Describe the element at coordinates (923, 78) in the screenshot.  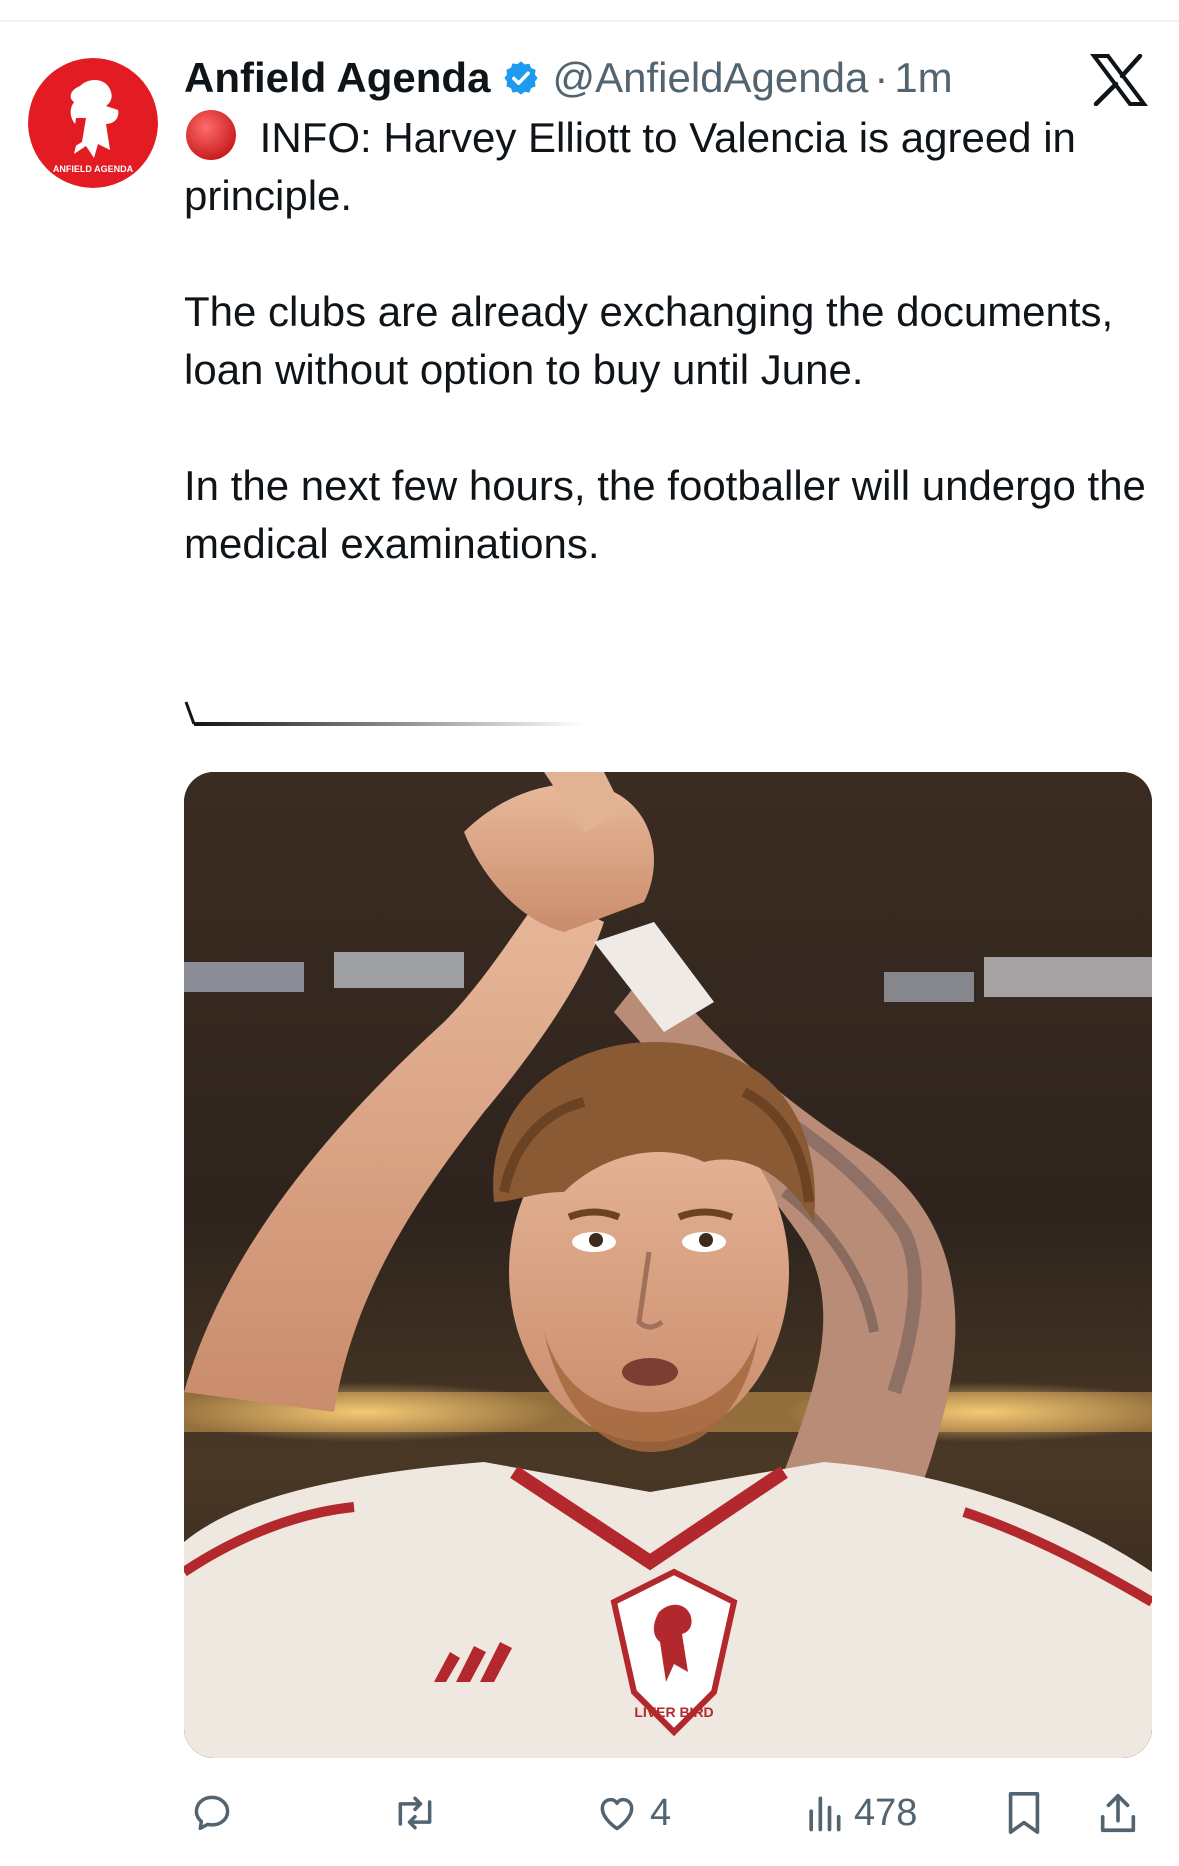
I see `timestamp: 1m` at that location.